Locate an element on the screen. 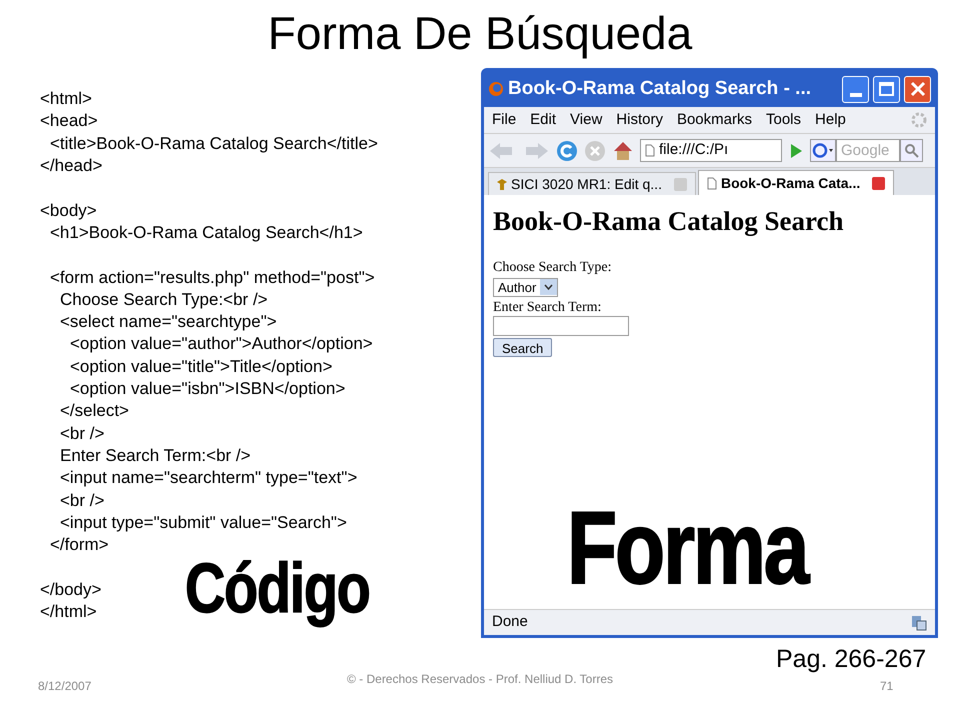  close-icon is located at coordinates (918, 89).